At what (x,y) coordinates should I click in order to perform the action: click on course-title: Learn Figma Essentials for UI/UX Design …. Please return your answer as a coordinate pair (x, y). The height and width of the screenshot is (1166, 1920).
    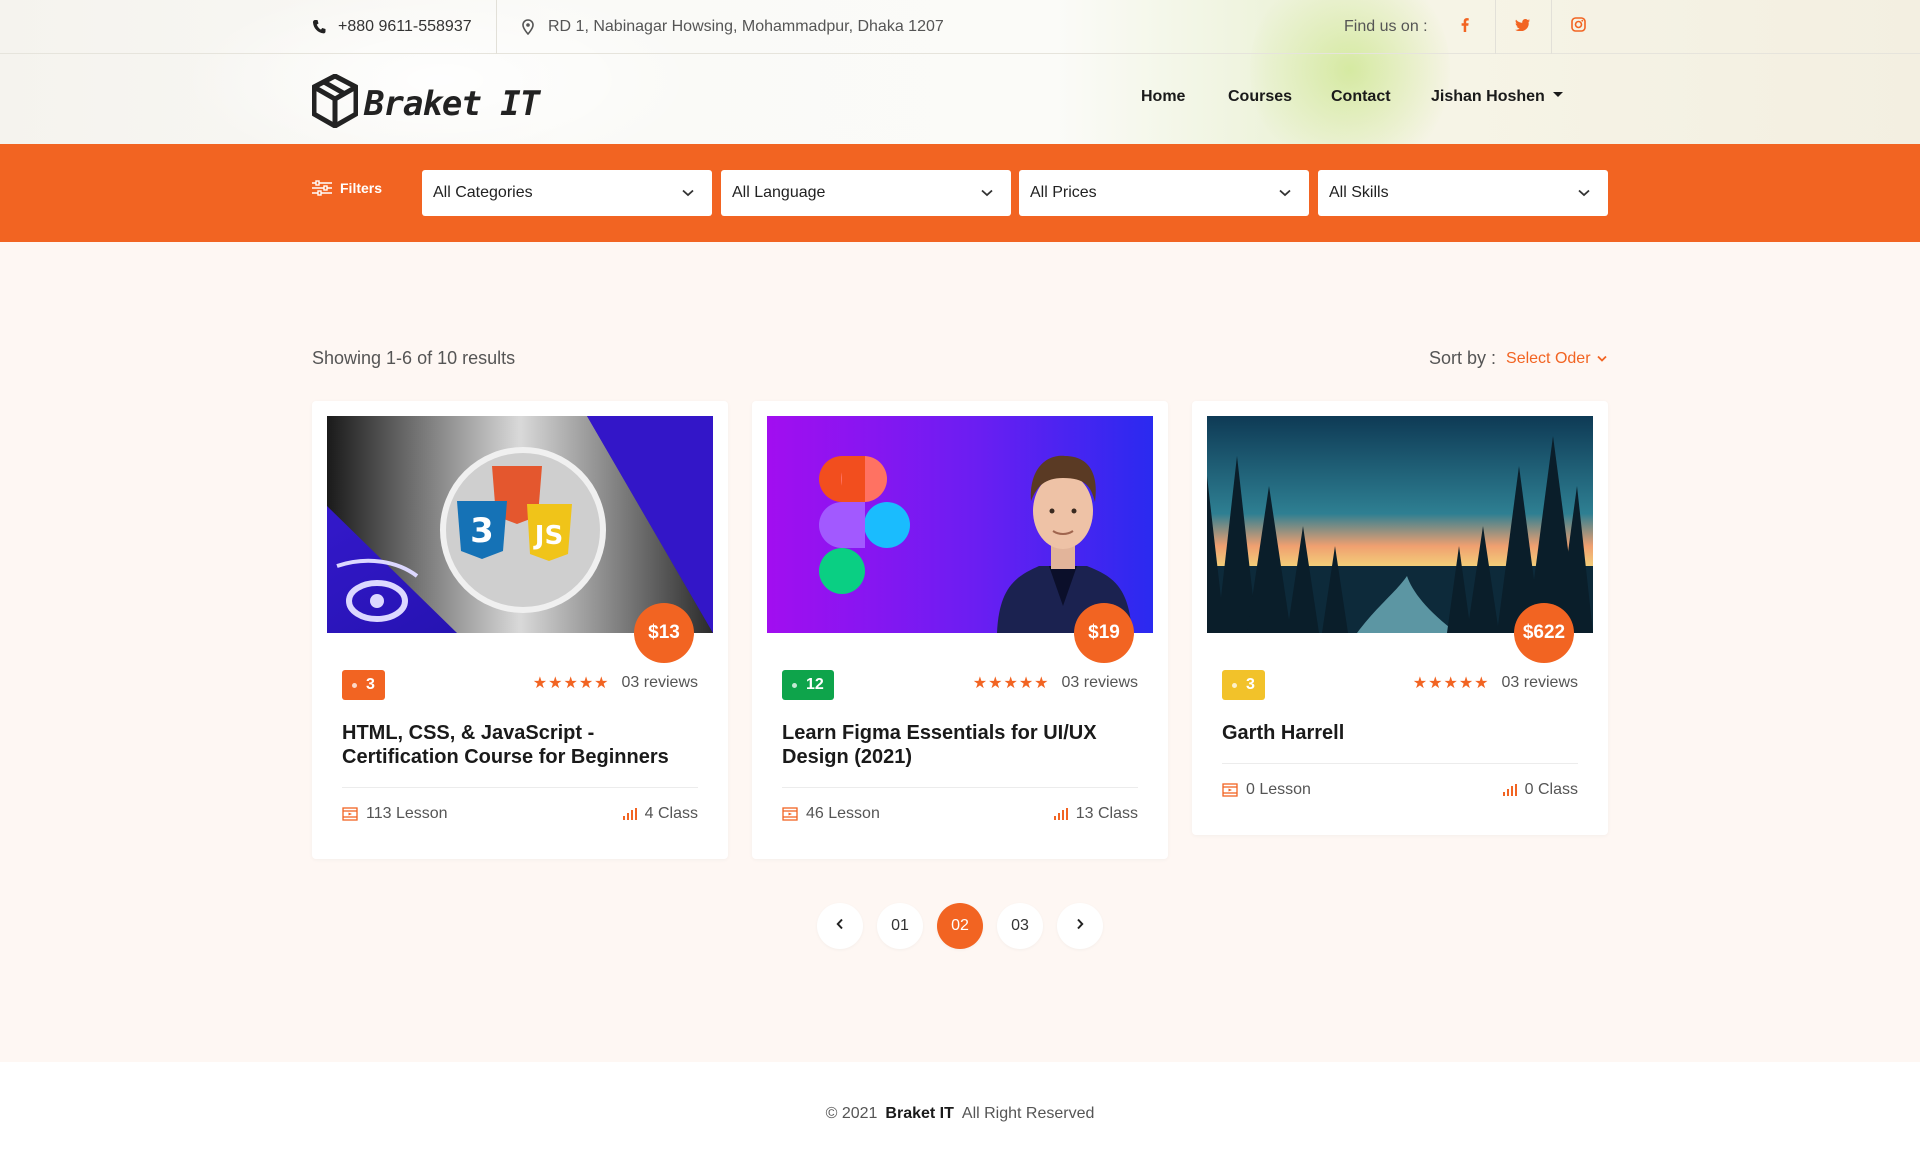
    Looking at the image, I should click on (962, 745).